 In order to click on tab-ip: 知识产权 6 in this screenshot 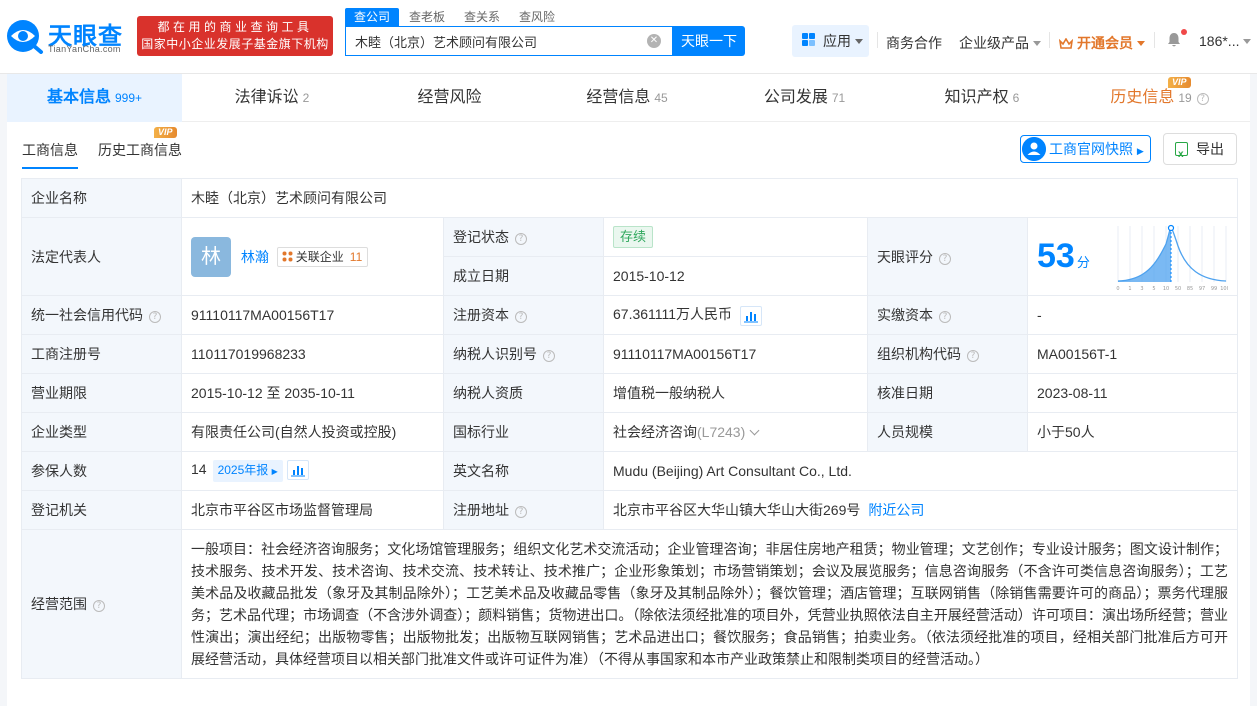, I will do `click(982, 98)`.